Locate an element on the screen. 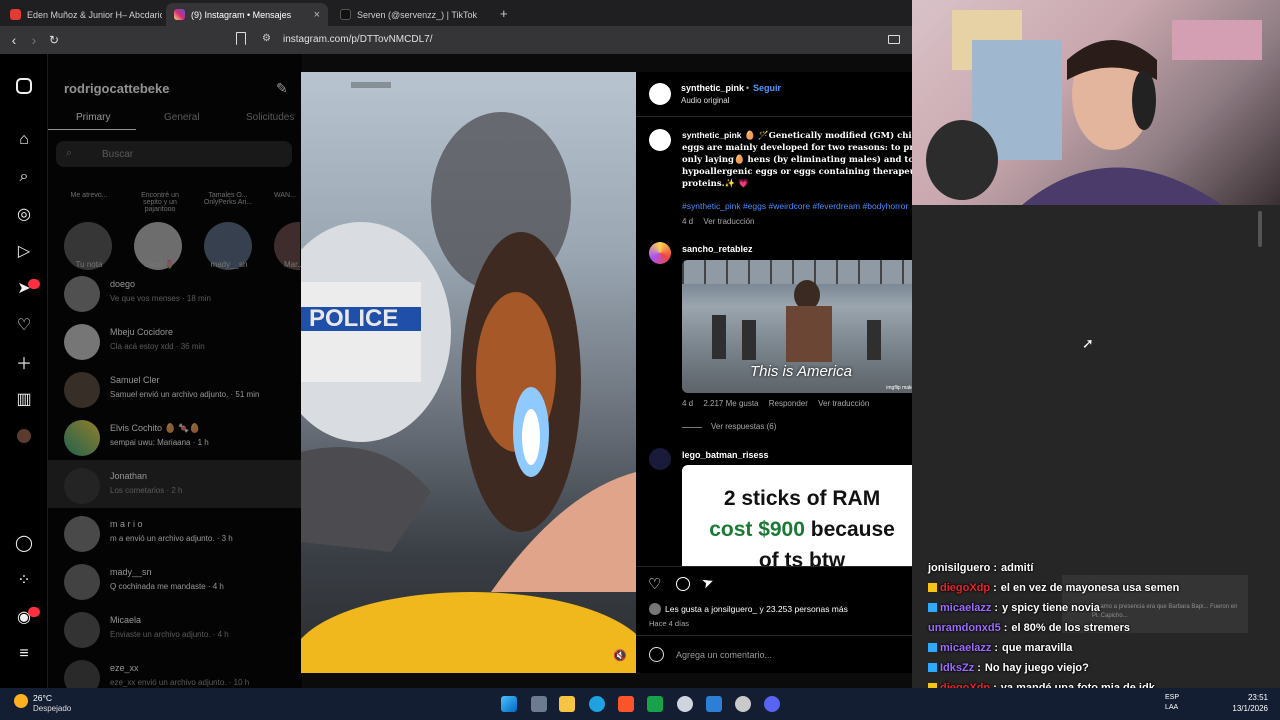 The width and height of the screenshot is (1280, 720). compose-icon: ✎ is located at coordinates (282, 88).